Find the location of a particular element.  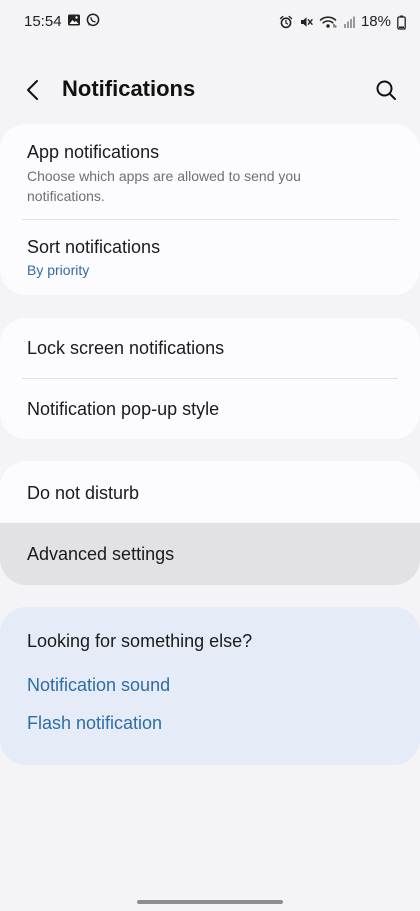

chevron-left-icon is located at coordinates (32, 90).